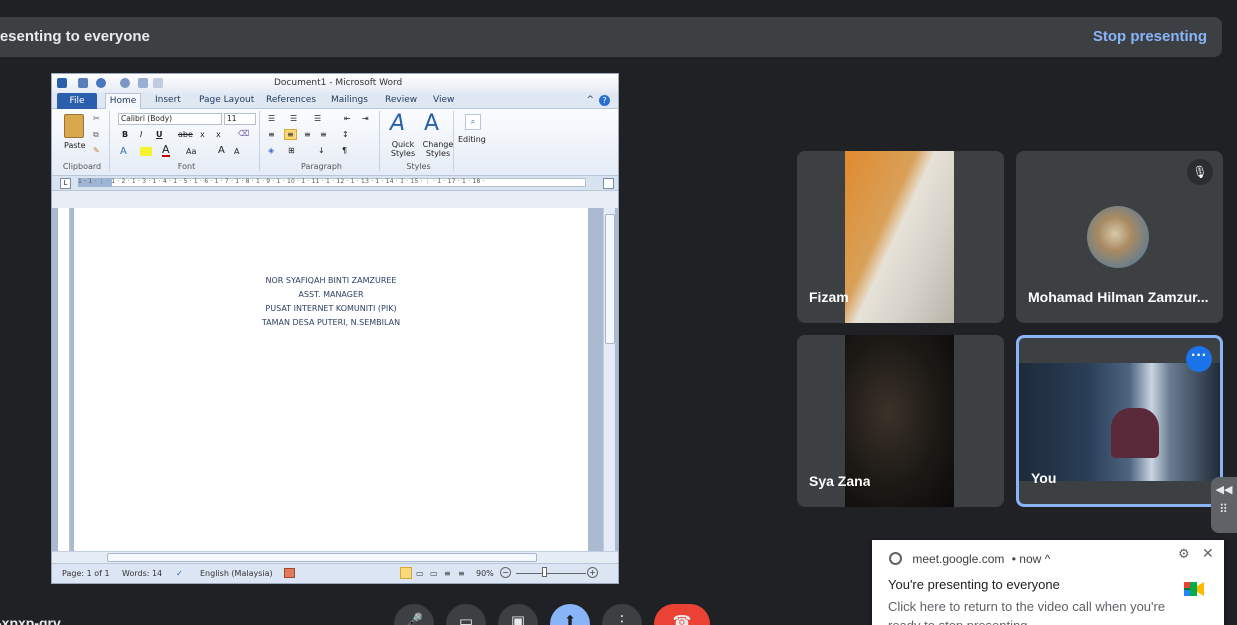  Describe the element at coordinates (434, 573) in the screenshot. I see `web-layout-icon: ▭` at that location.